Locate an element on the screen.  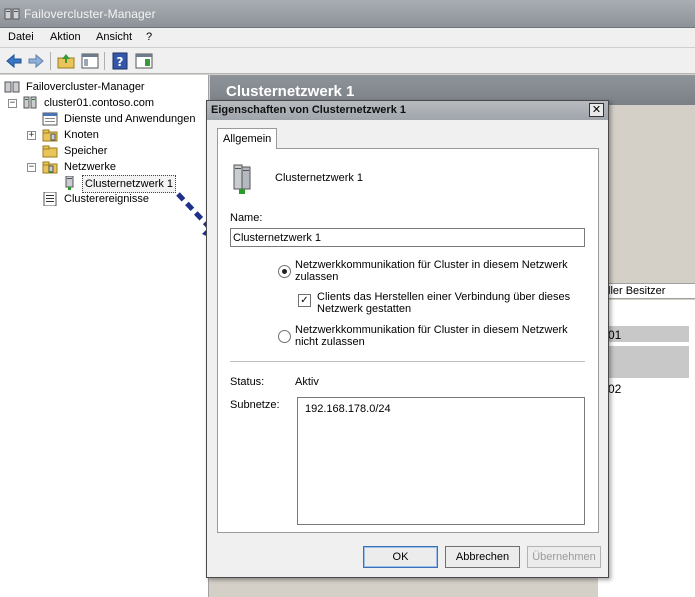
menu-aktion: Aktion is located at coordinates (65, 37).